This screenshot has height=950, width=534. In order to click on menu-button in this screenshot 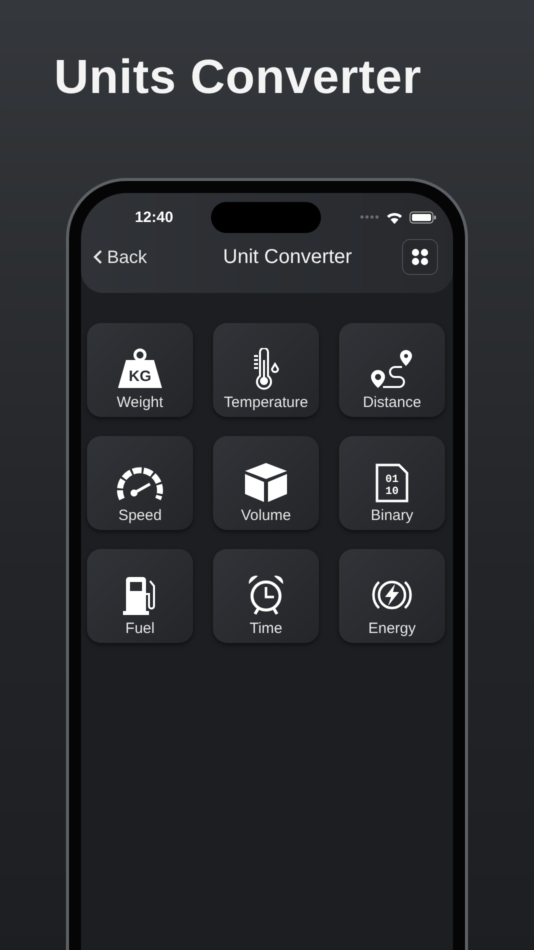, I will do `click(420, 257)`.